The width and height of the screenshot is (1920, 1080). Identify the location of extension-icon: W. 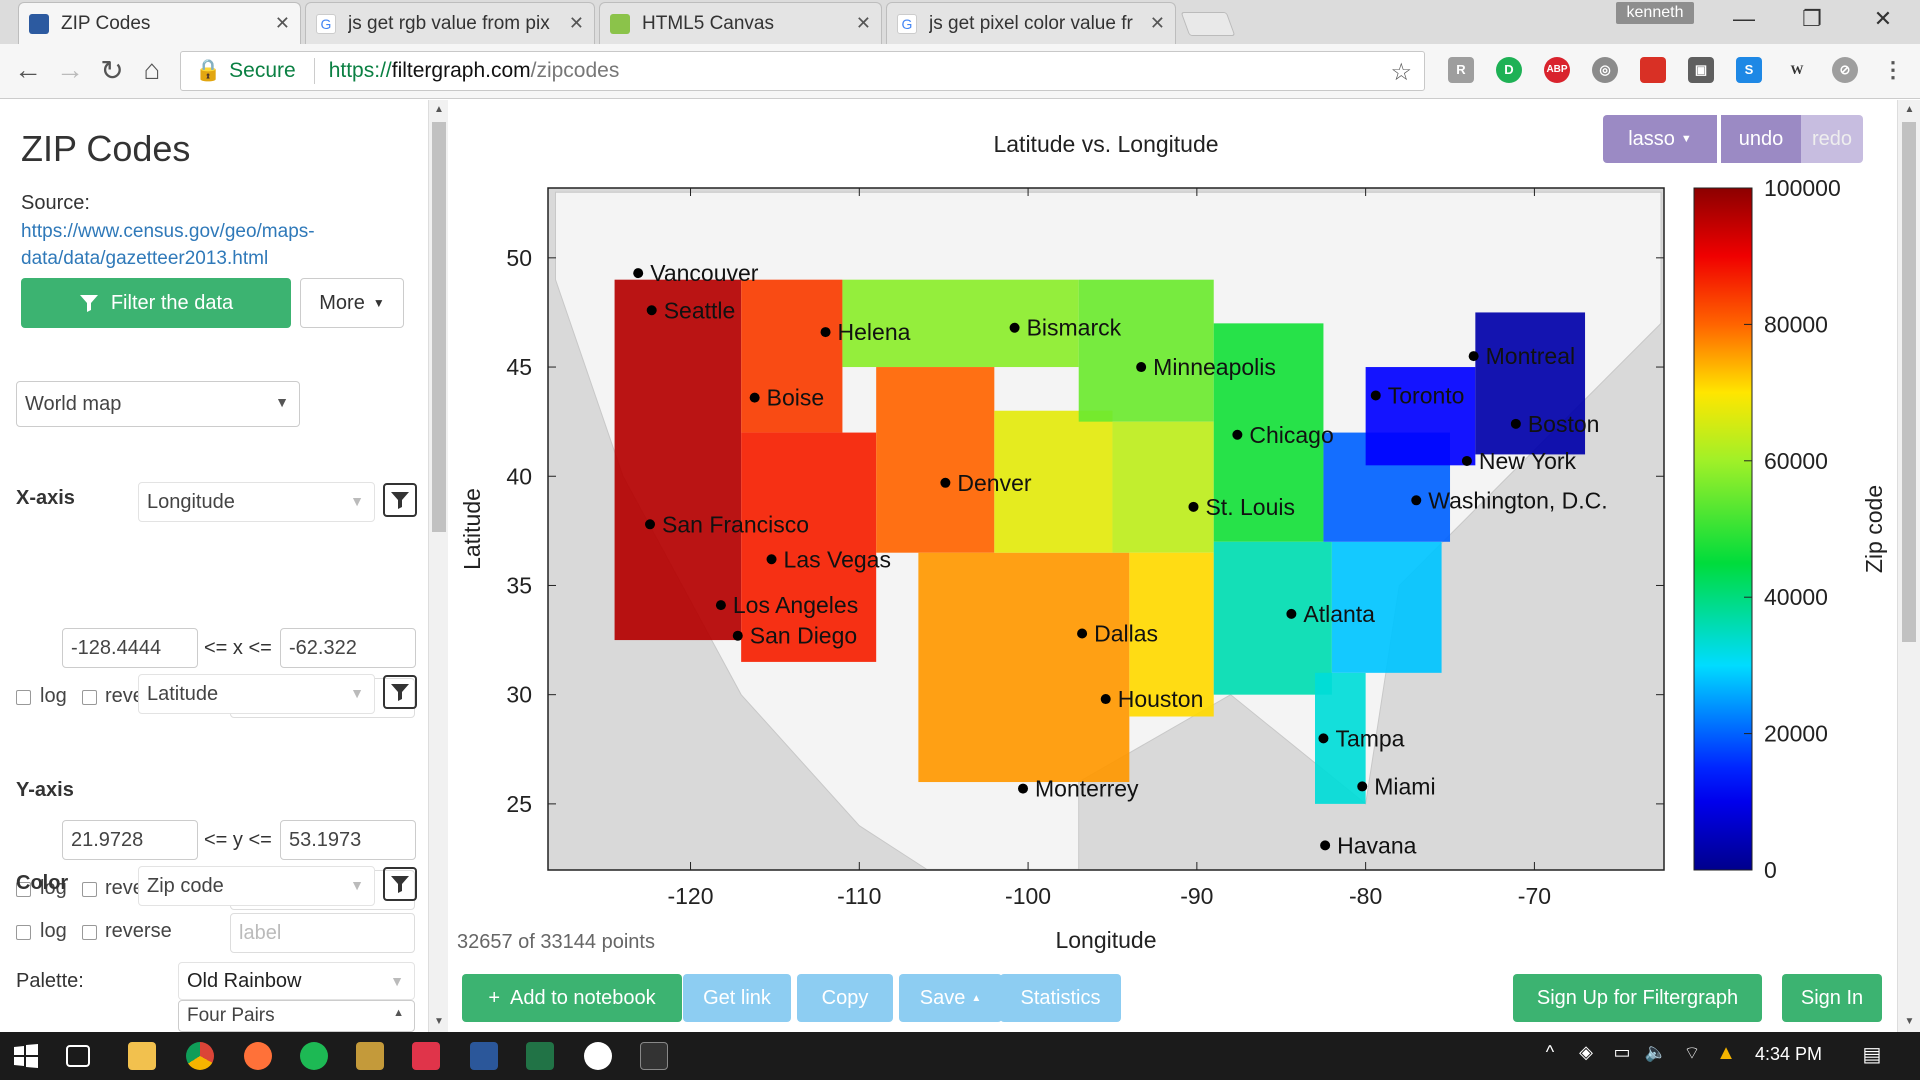
(1797, 70).